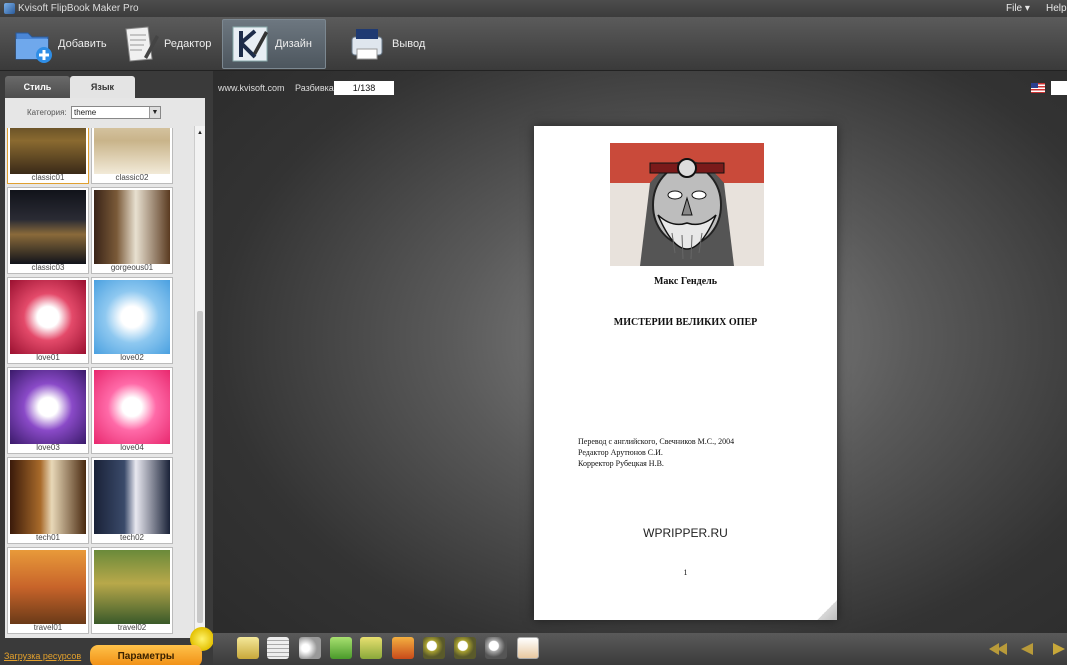 The width and height of the screenshot is (1067, 665). What do you see at coordinates (341, 648) in the screenshot?
I see `share-icon` at bounding box center [341, 648].